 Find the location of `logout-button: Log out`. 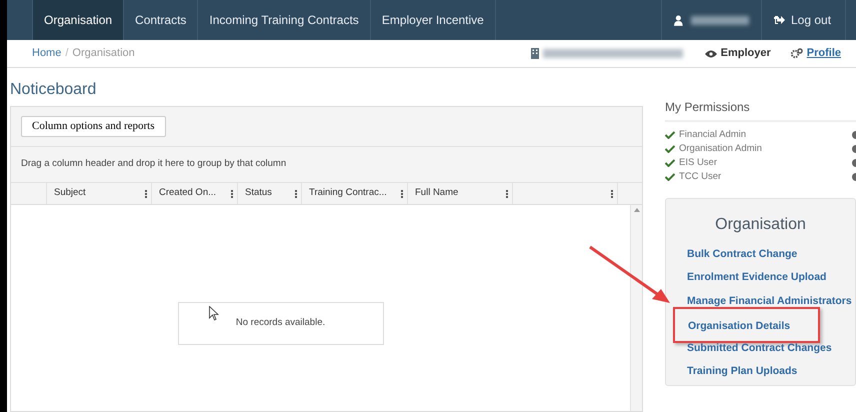

logout-button: Log out is located at coordinates (803, 20).